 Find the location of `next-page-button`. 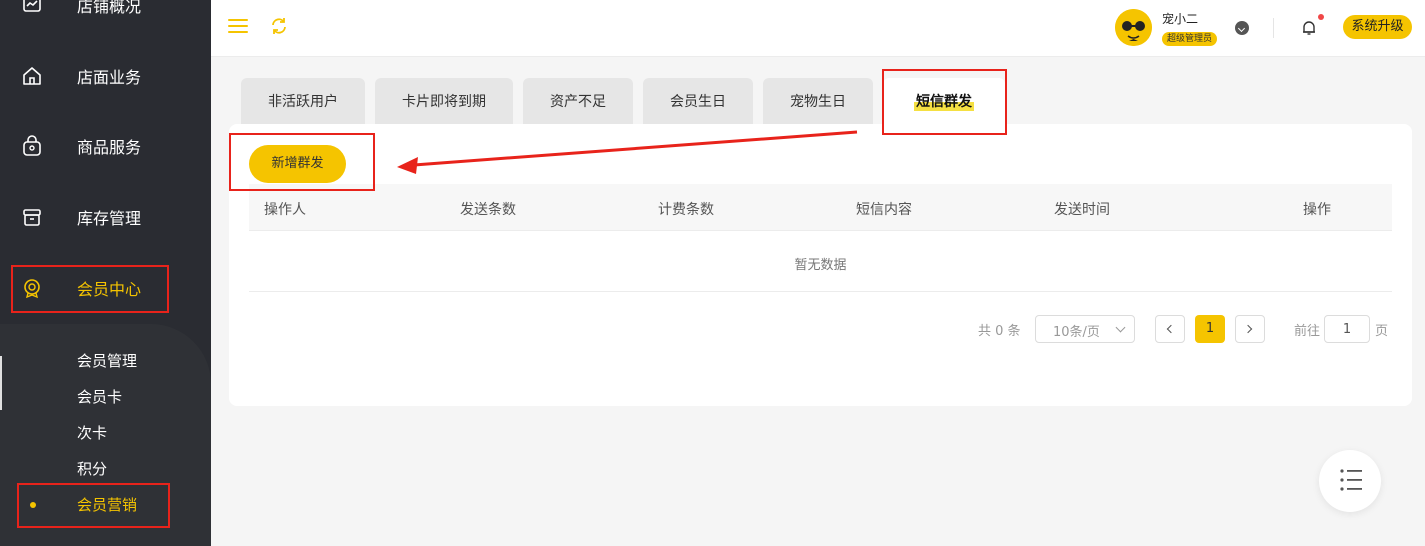

next-page-button is located at coordinates (1250, 329).